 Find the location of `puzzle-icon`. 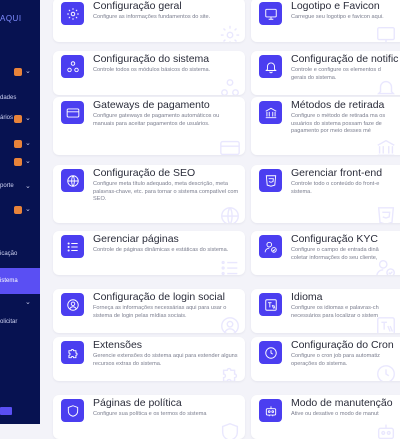

puzzle-icon is located at coordinates (72, 352).